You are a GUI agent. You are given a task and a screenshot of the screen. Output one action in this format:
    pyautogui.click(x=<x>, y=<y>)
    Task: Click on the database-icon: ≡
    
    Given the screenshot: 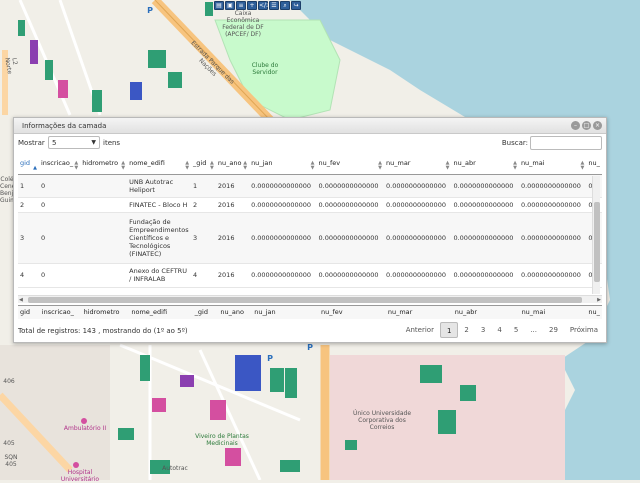 What is the action you would take?
    pyautogui.click(x=241, y=5)
    